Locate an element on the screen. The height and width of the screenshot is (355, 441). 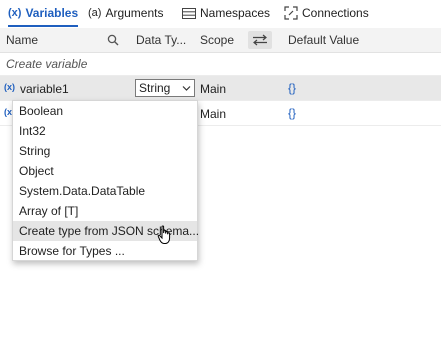
dropdown-option-datatable: System.Data.DataTable is located at coordinates (105, 191).